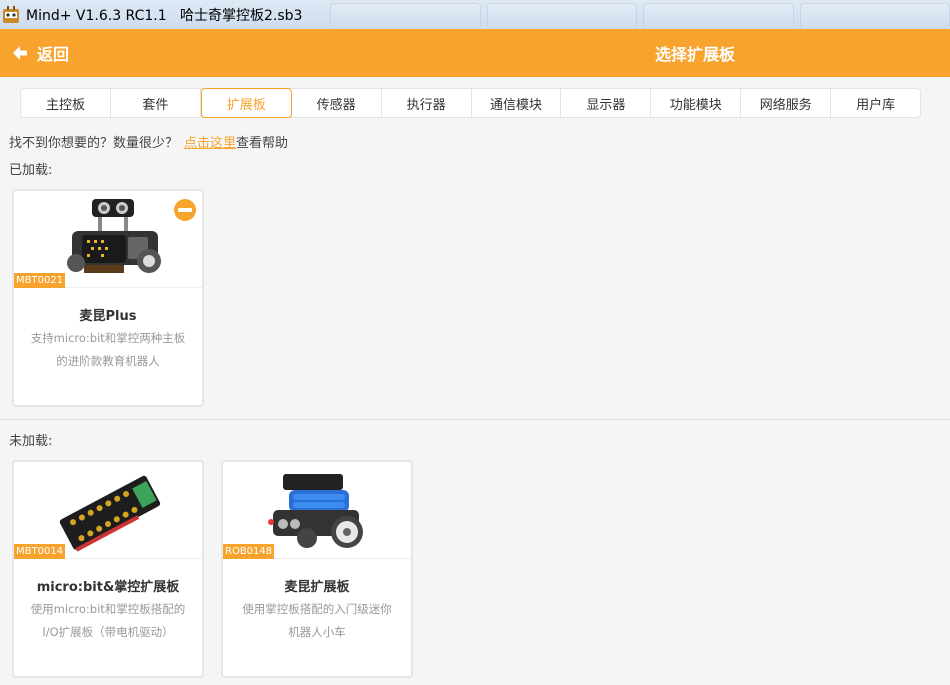  Describe the element at coordinates (337, 103) in the screenshot. I see `tab-sensors: 传感器` at that location.